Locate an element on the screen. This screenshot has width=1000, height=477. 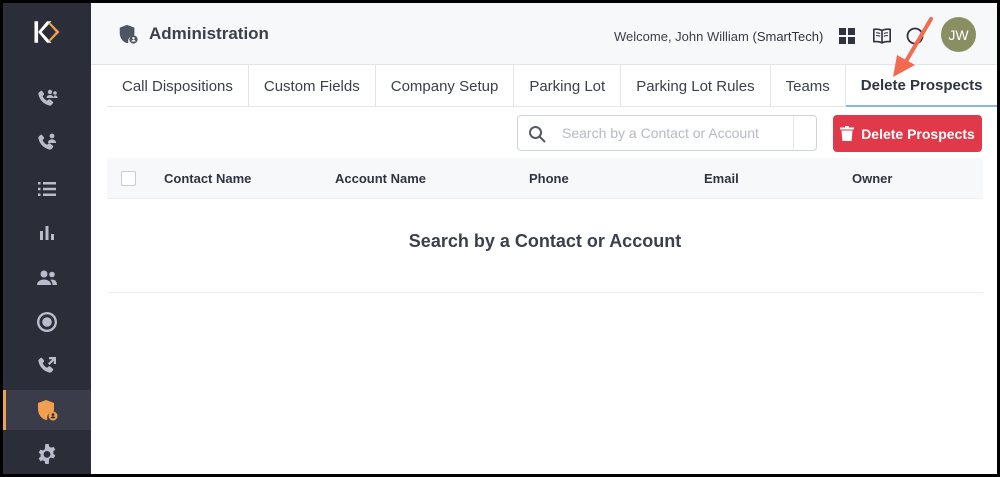
sidebar-item-lists is located at coordinates (47, 189).